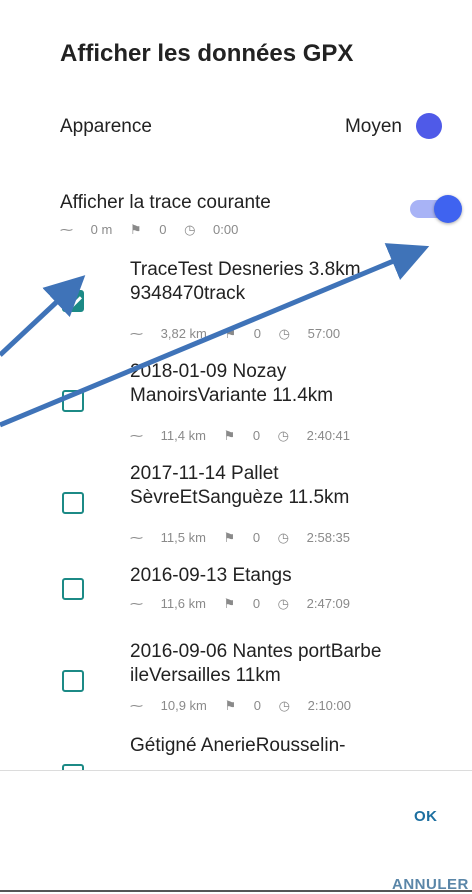  What do you see at coordinates (238, 745) in the screenshot?
I see `track-name-line1: Gétigné AnerieRousselin-` at bounding box center [238, 745].